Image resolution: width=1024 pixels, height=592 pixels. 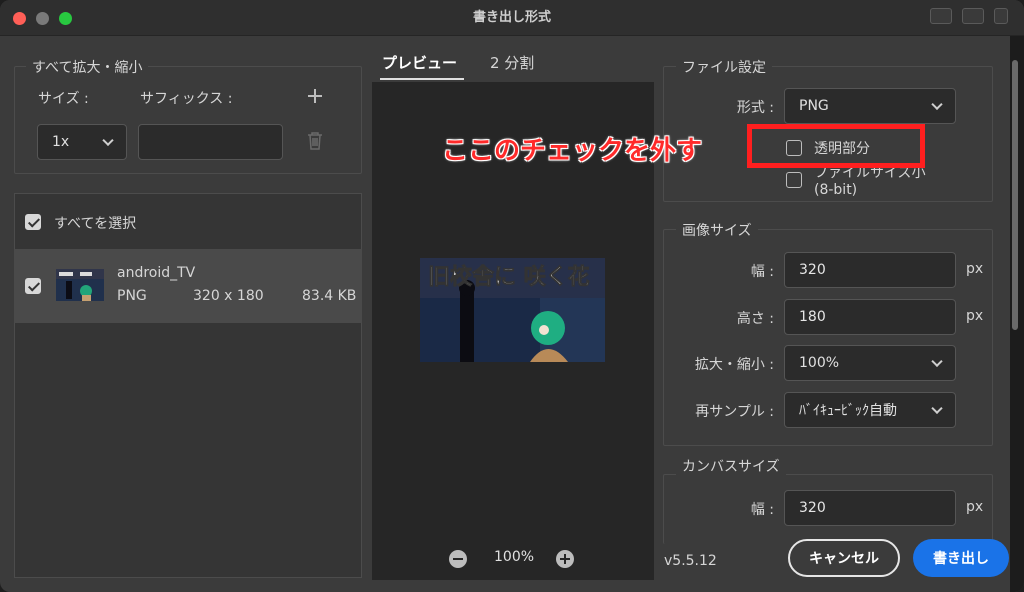 What do you see at coordinates (80, 285) in the screenshot?
I see `asset-thumbnail` at bounding box center [80, 285].